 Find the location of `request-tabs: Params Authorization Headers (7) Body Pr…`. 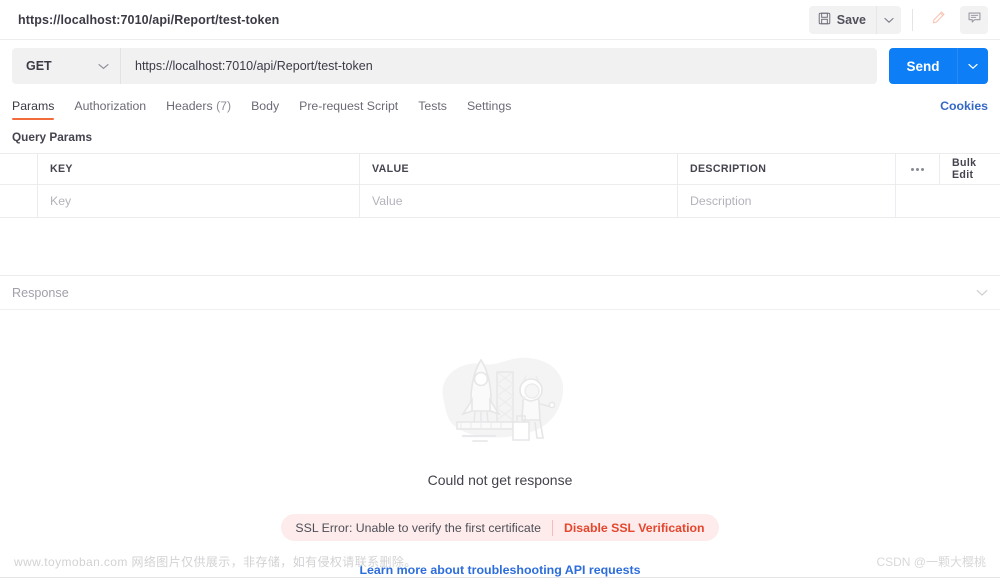

request-tabs: Params Authorization Headers (7) Body Pr… is located at coordinates (476, 109).